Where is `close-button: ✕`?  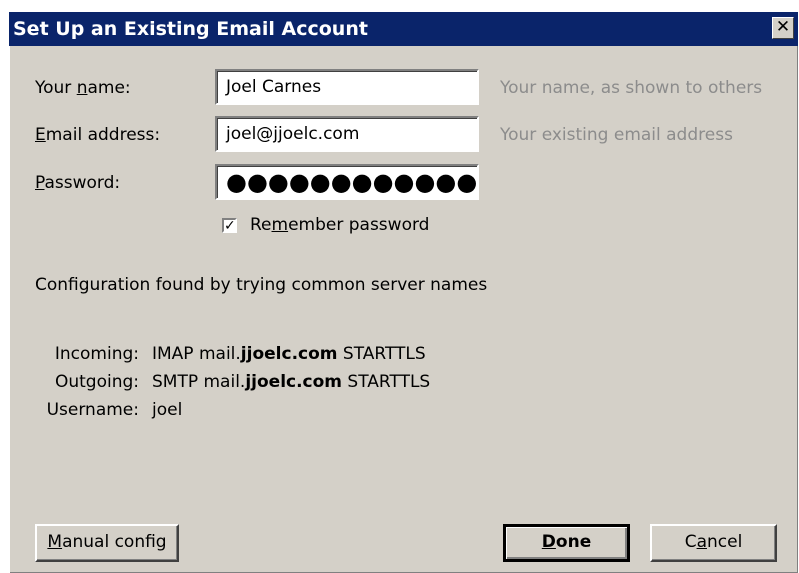 close-button: ✕ is located at coordinates (783, 28).